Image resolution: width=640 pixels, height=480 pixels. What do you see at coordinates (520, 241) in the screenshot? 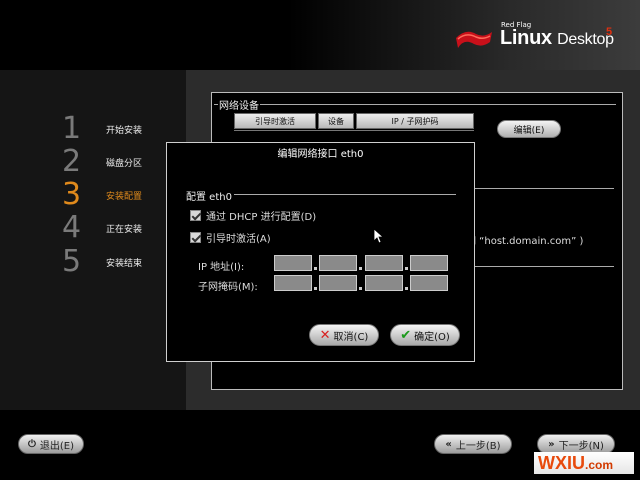
I see `hostname-hint: 例如 “host.domain.com” )` at bounding box center [520, 241].